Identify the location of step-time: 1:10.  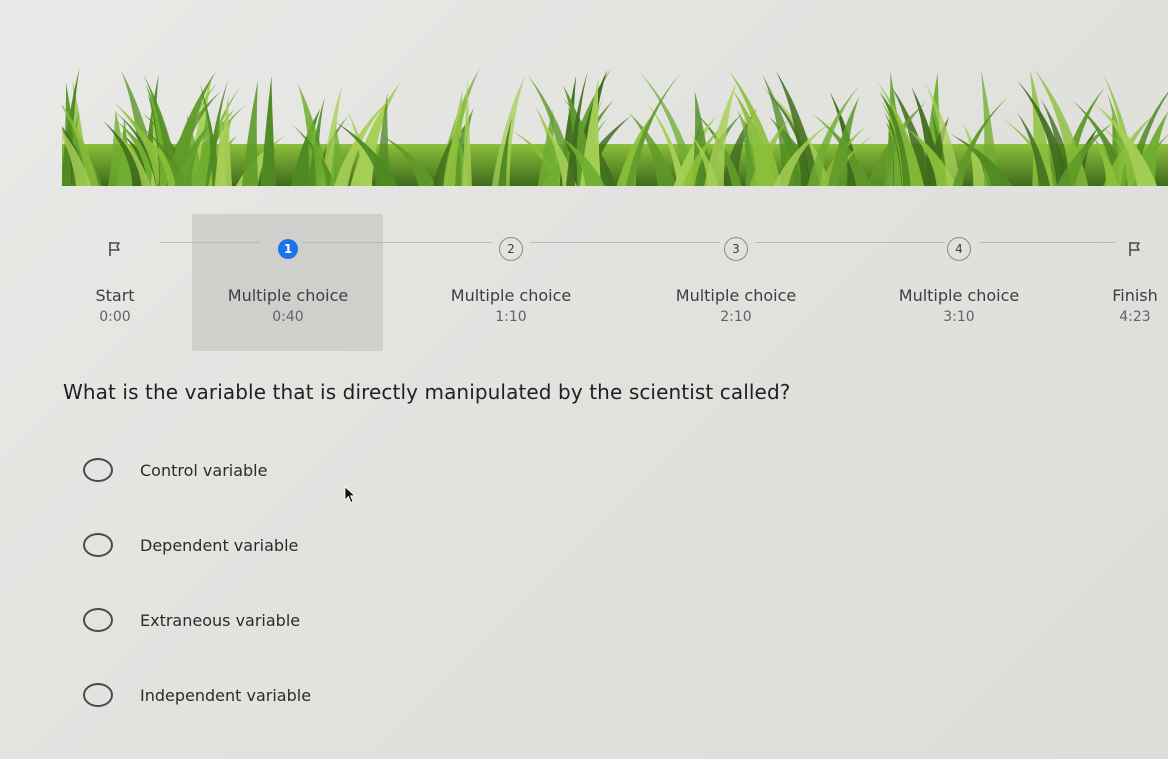
(511, 317).